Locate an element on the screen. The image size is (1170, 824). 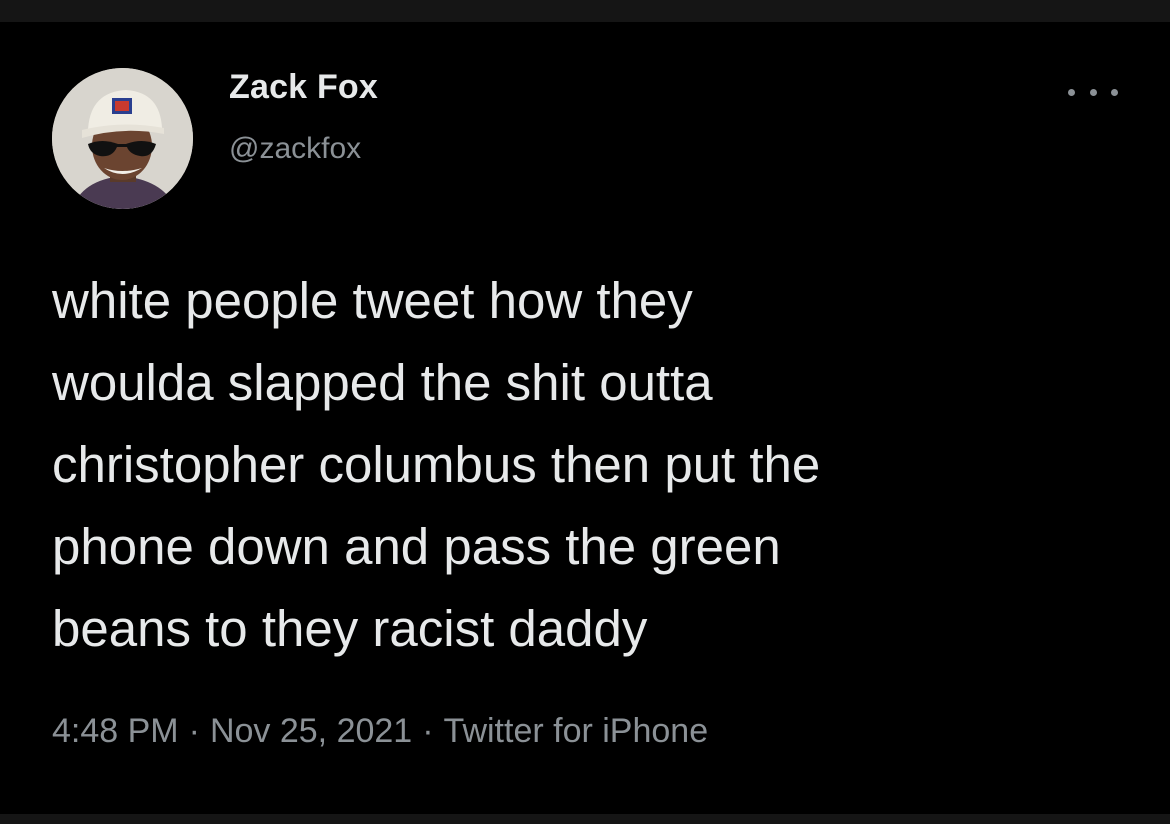
tweet-date: Nov 25, 2021 is located at coordinates (311, 731).